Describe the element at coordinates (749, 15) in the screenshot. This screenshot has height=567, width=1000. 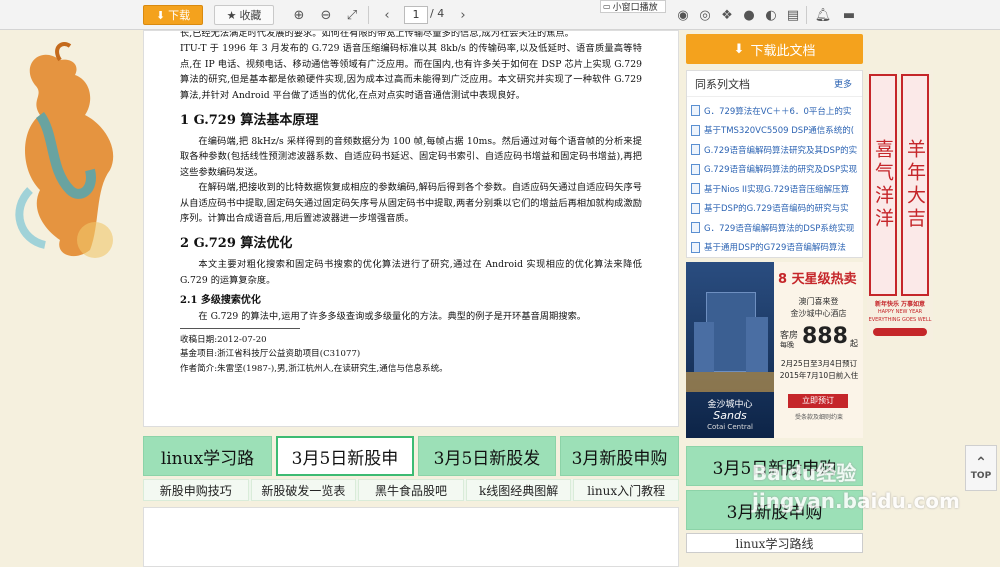
I see `qq-share-icon: ●` at that location.